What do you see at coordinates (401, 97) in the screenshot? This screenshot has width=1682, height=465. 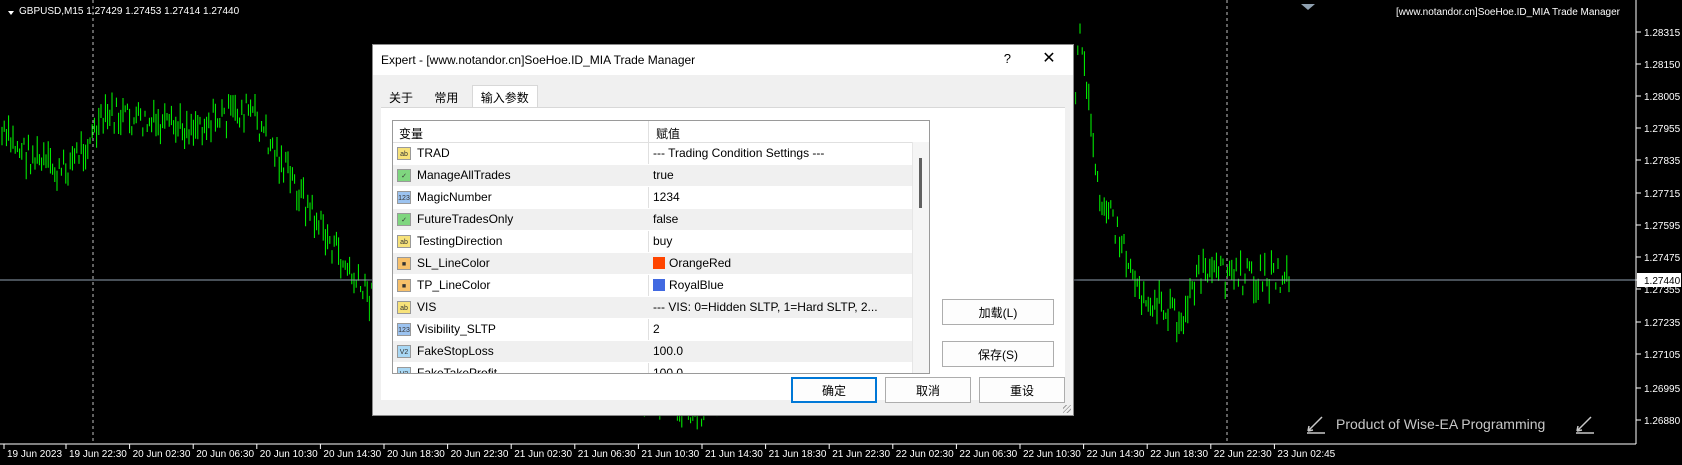 I see `tab-about: 关于` at bounding box center [401, 97].